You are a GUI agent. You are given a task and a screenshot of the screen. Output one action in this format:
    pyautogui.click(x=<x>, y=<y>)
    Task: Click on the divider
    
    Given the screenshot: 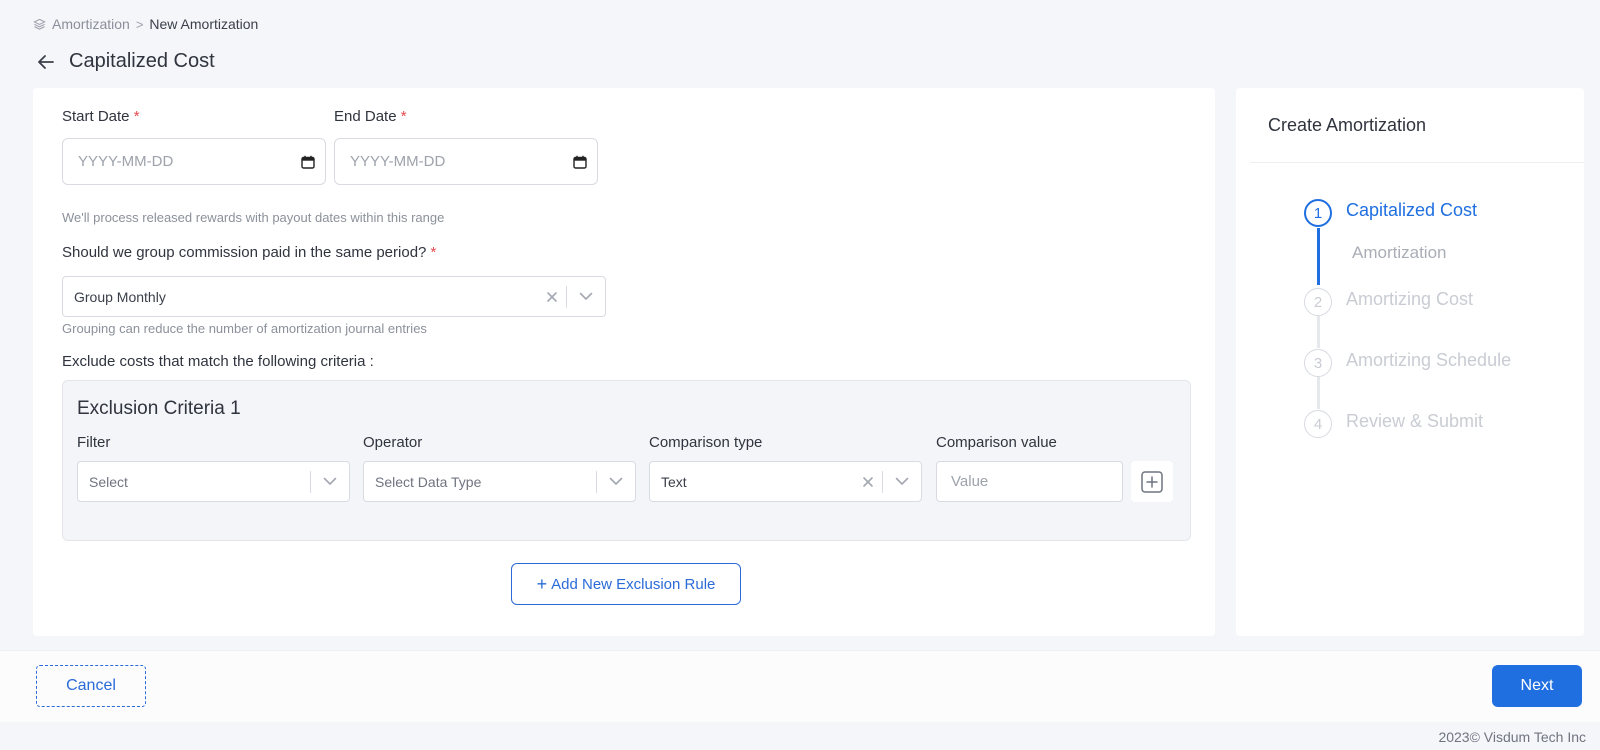 What is the action you would take?
    pyautogui.click(x=1417, y=162)
    